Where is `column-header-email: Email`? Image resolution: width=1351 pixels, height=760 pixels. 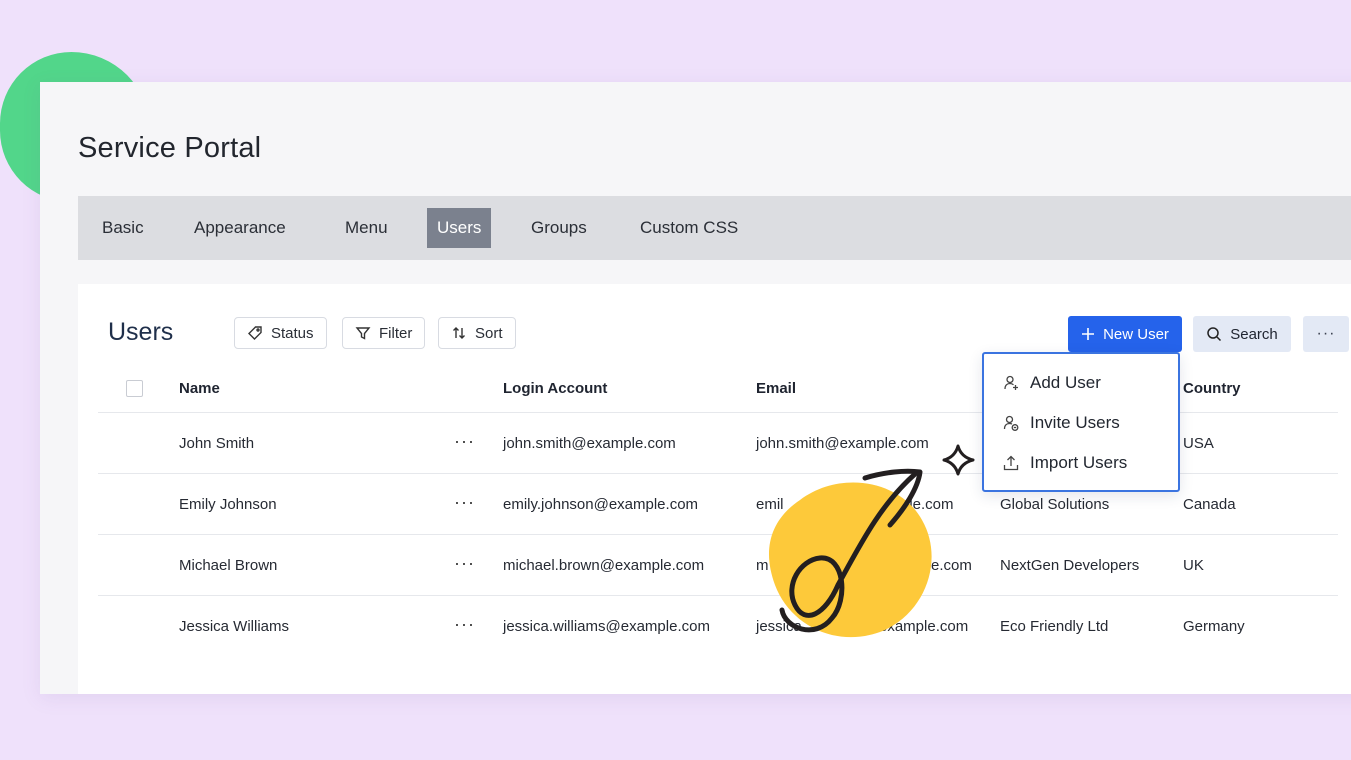
column-header-email: Email is located at coordinates (776, 388).